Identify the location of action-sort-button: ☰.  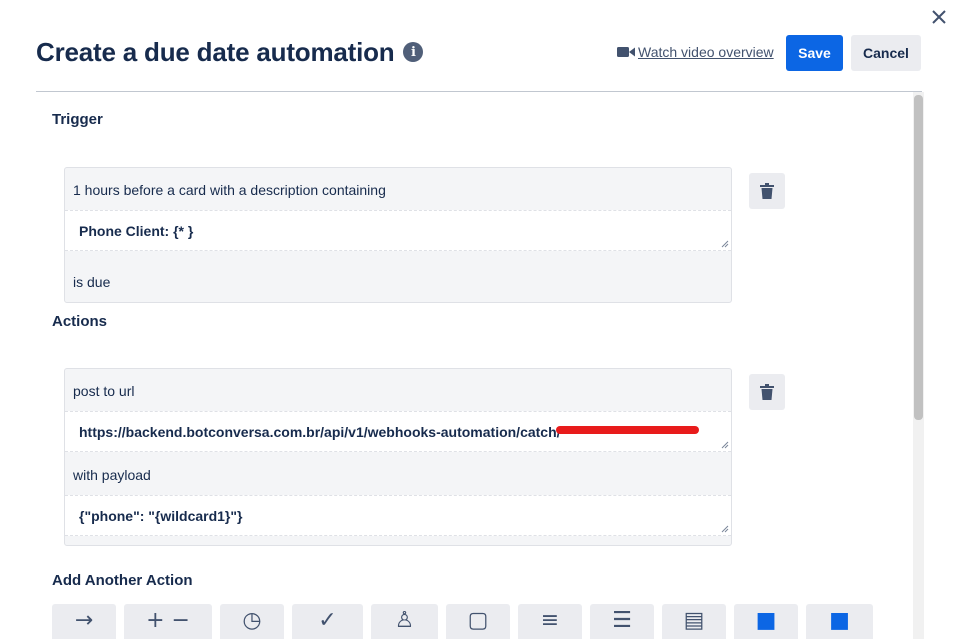
(622, 621).